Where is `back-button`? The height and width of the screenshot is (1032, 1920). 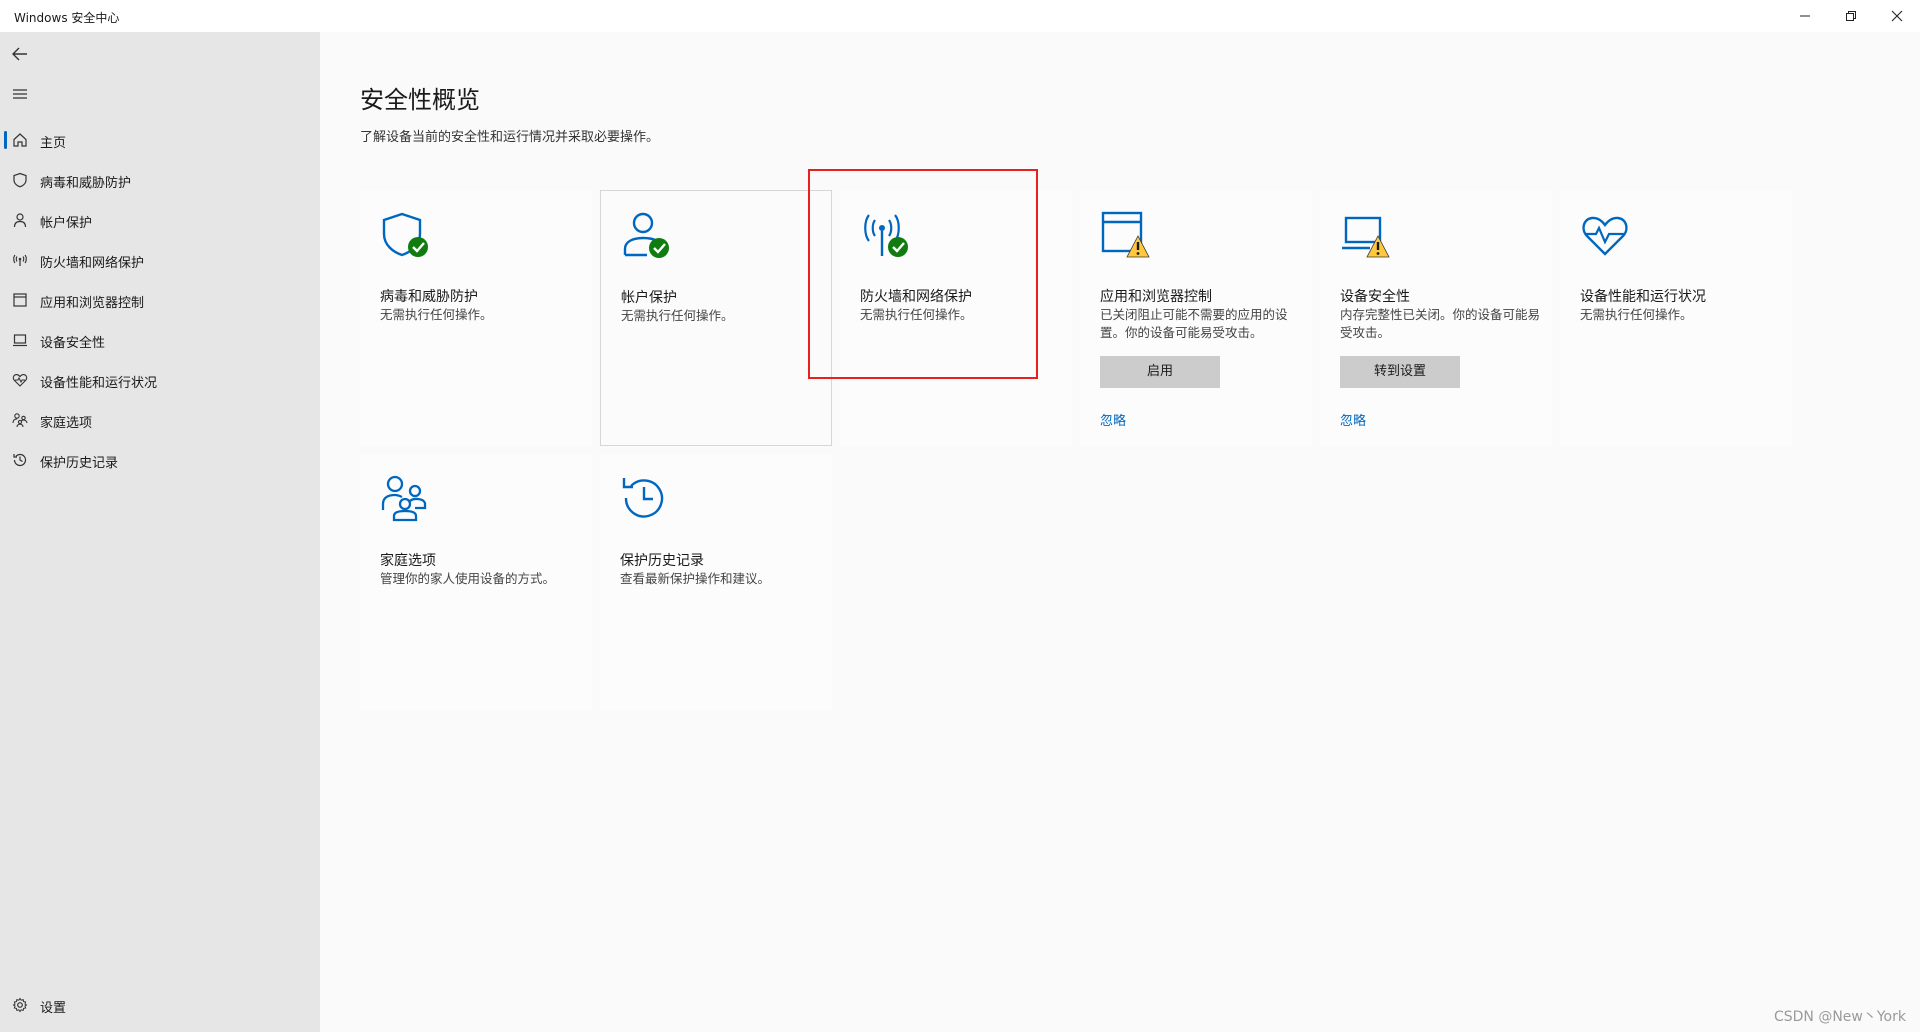 back-button is located at coordinates (20, 54).